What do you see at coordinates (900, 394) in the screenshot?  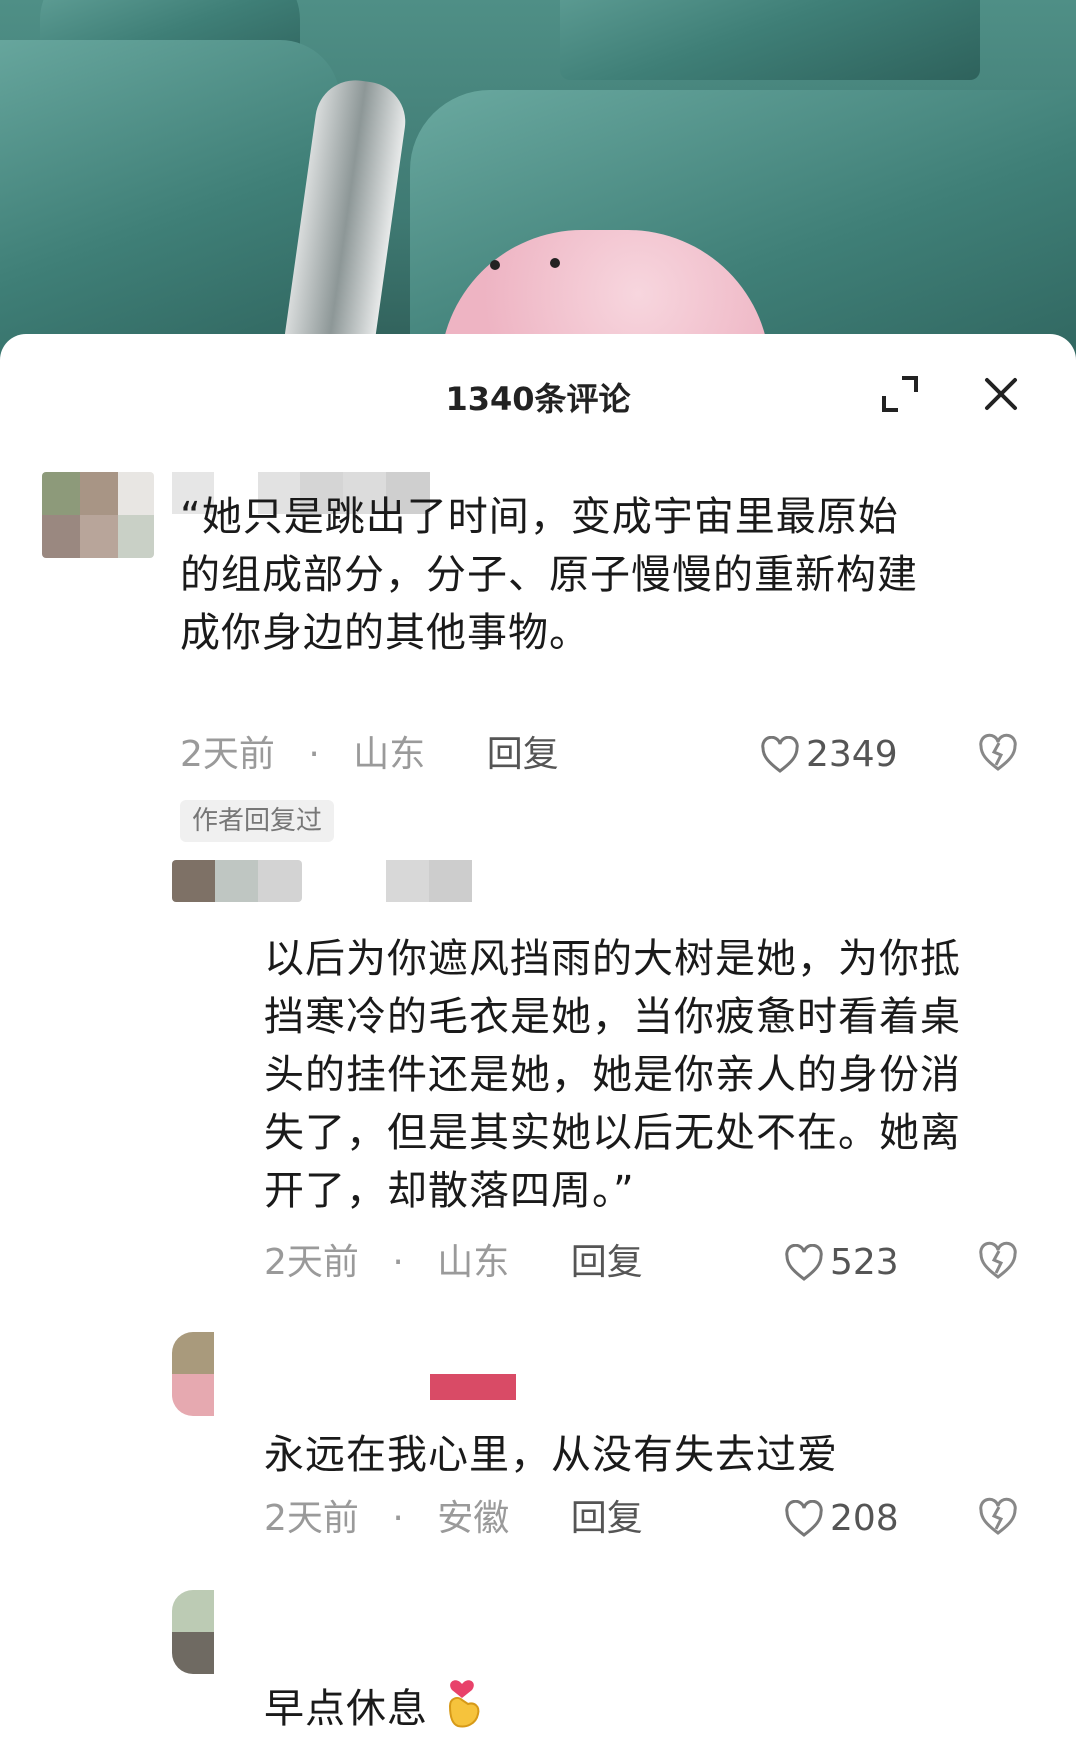 I see `expand-icon` at bounding box center [900, 394].